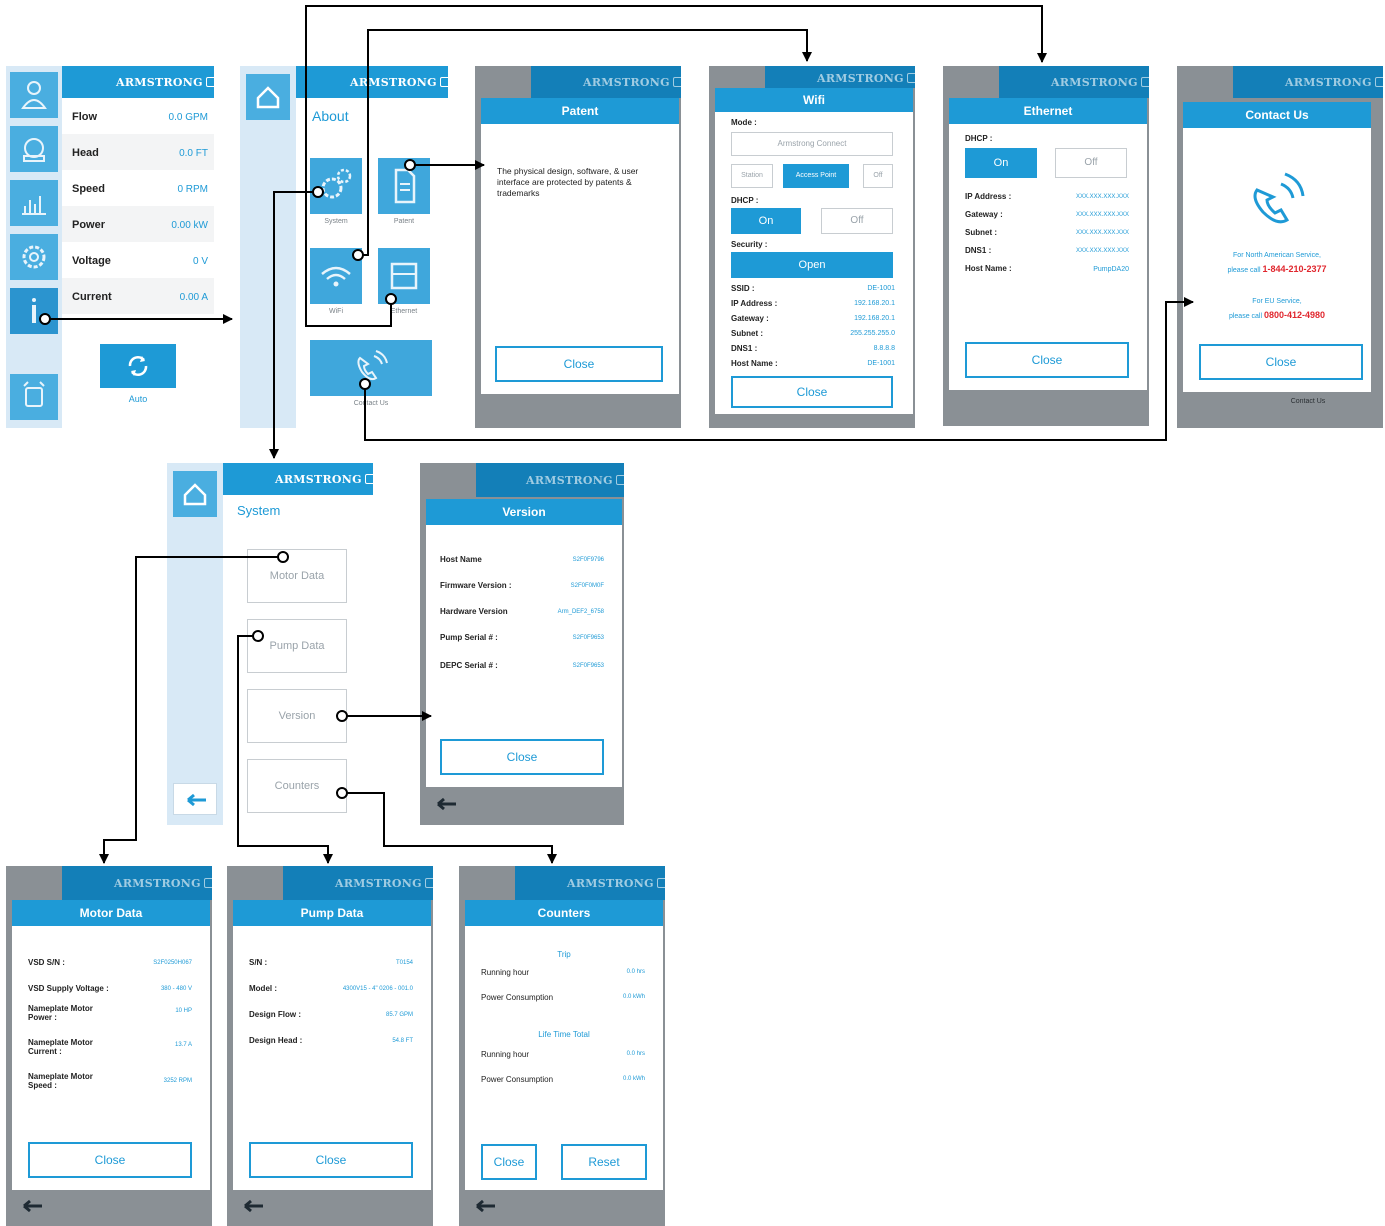  I want to click on arrow-system-to-pump, so click(285, 749).